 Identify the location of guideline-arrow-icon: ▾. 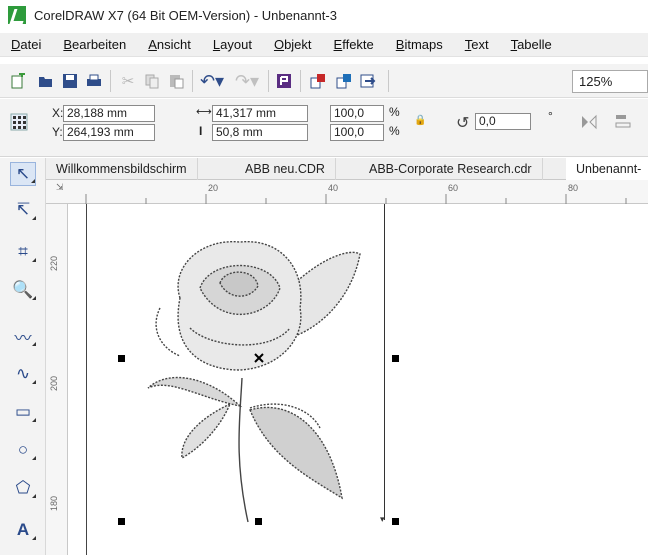
(382, 519).